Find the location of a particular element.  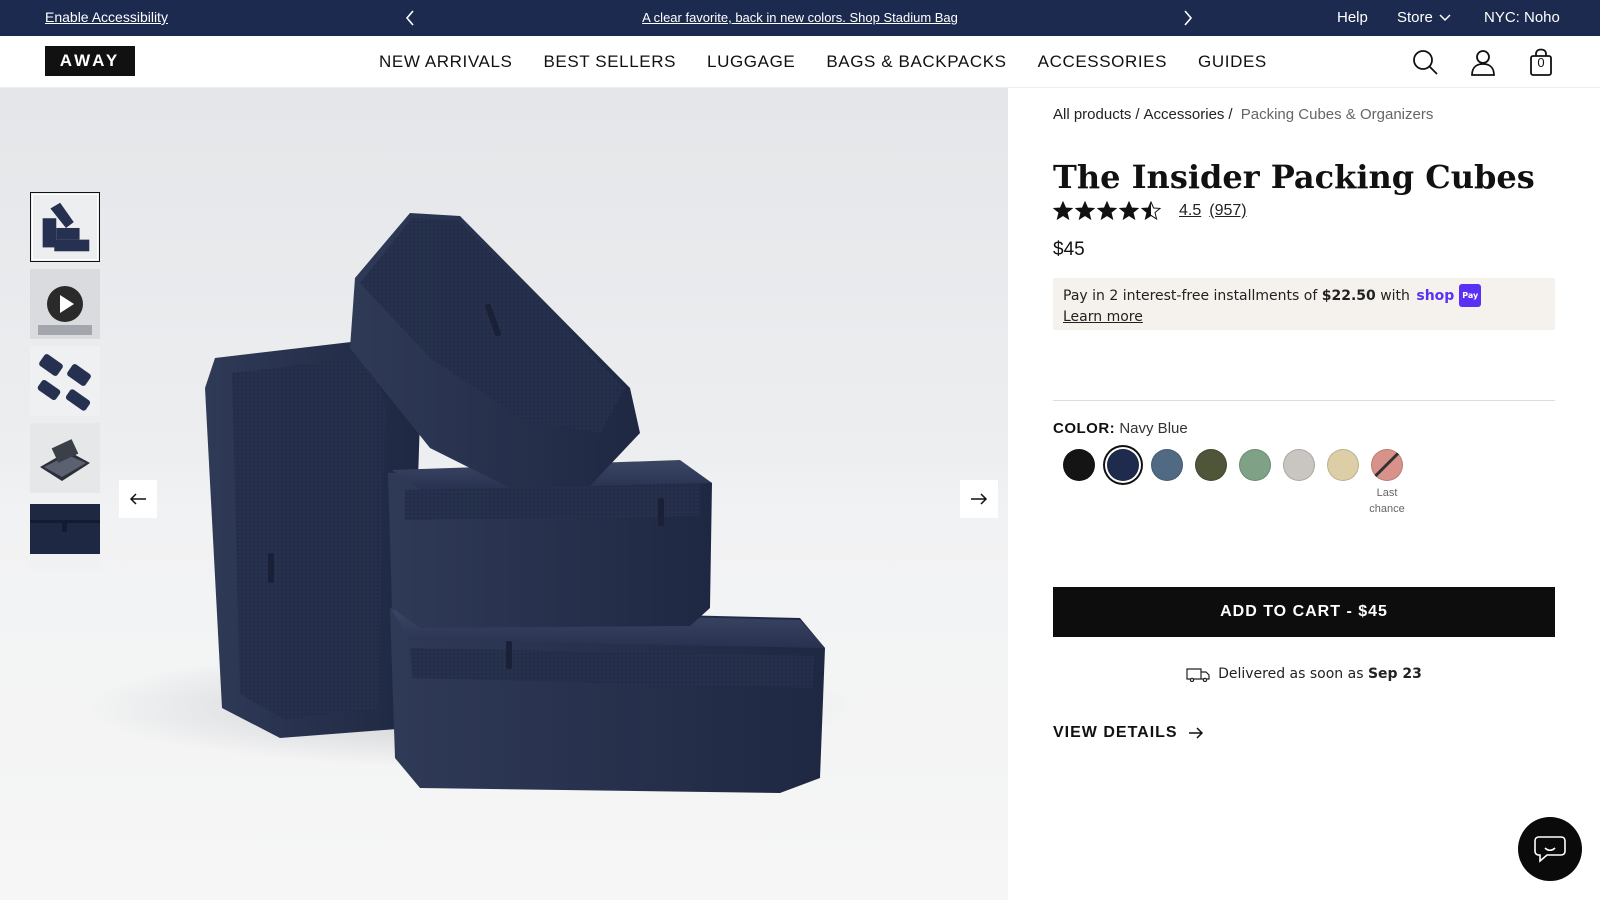

color-swatches: Last chance is located at coordinates (1233, 483).